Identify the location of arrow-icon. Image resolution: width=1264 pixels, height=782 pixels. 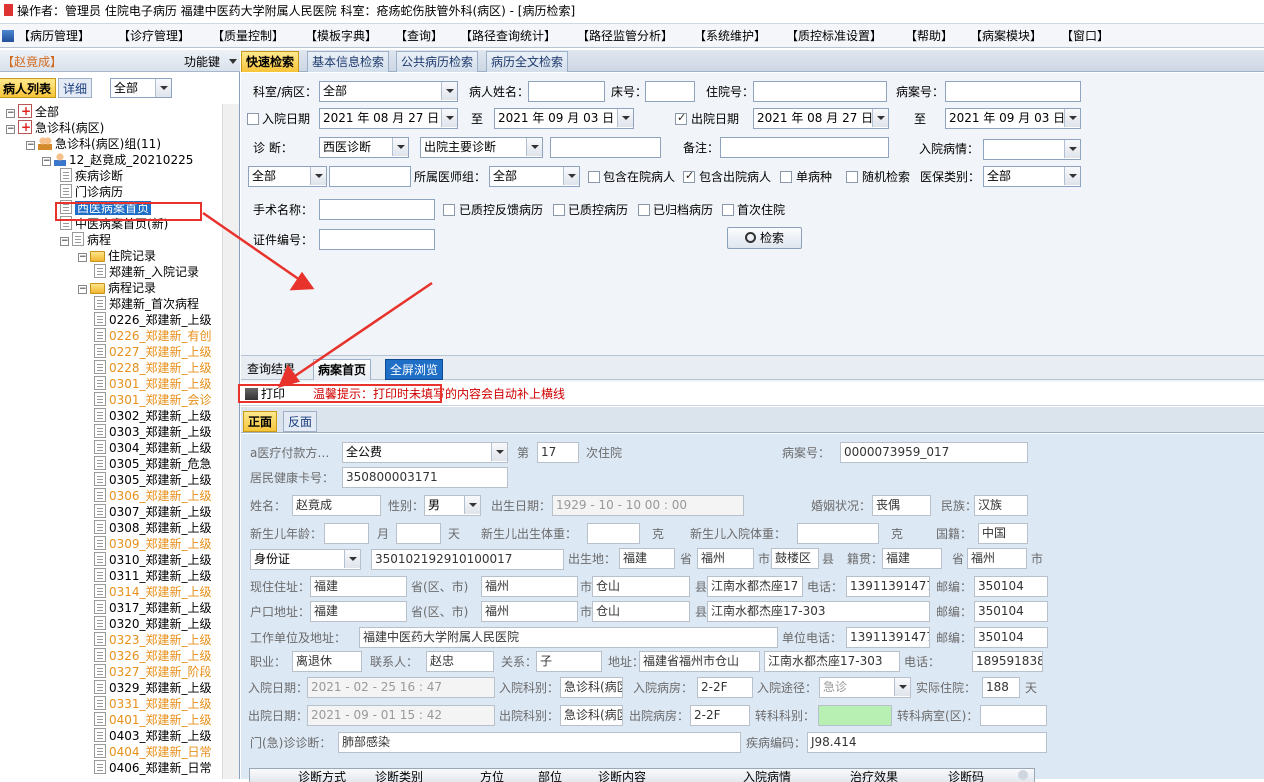
(317, 299).